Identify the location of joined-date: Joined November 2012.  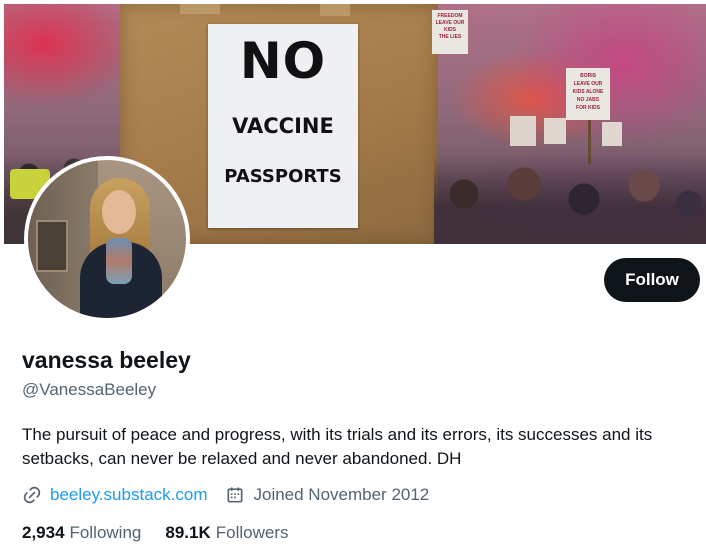
(341, 494).